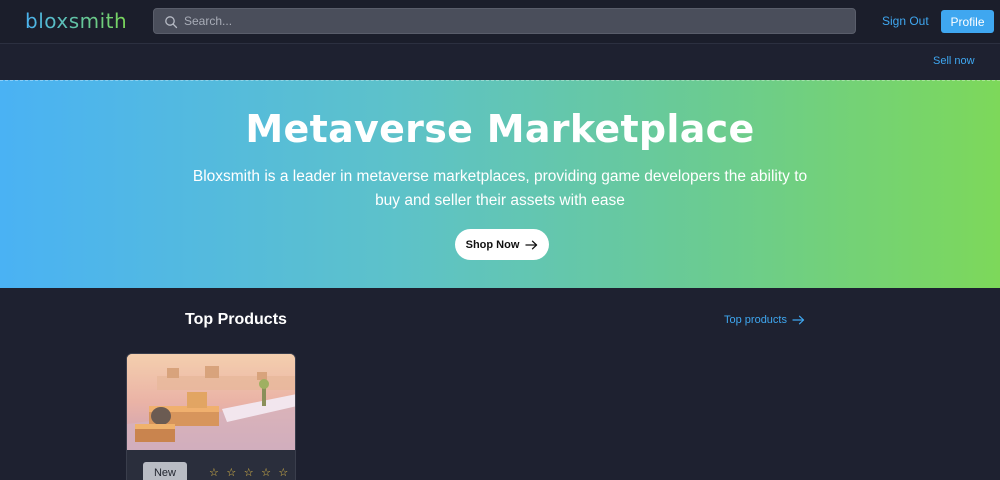 The width and height of the screenshot is (1000, 480). I want to click on product-thumbnail, so click(211, 402).